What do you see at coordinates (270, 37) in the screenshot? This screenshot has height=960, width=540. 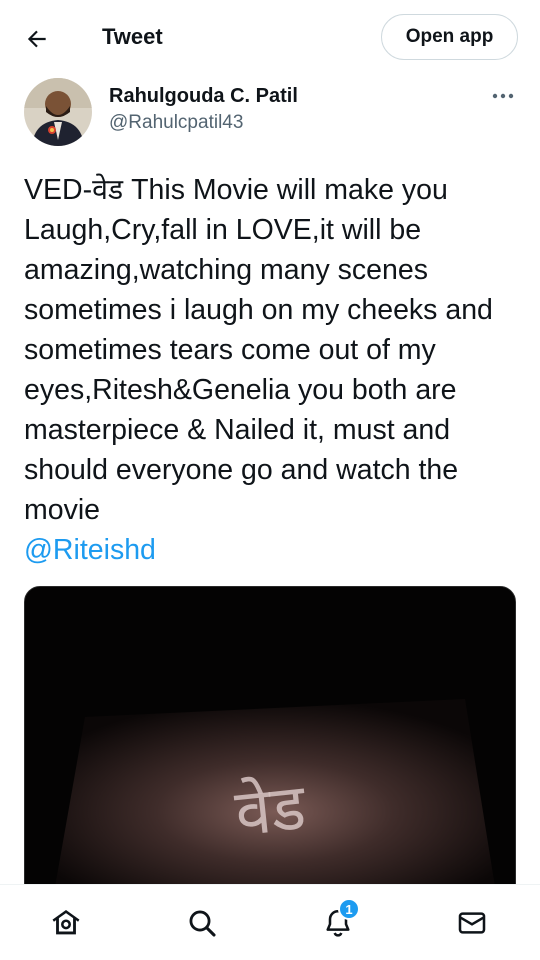 I see `top-bar: Tweet Open app` at bounding box center [270, 37].